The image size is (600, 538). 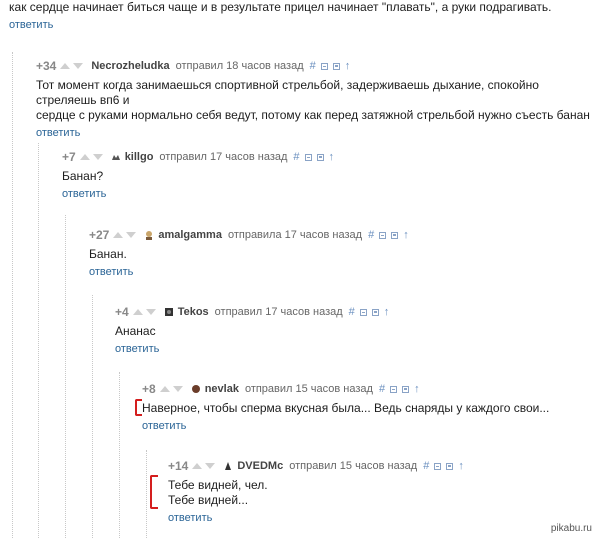 I want to click on rating: +4, so click(x=122, y=312).